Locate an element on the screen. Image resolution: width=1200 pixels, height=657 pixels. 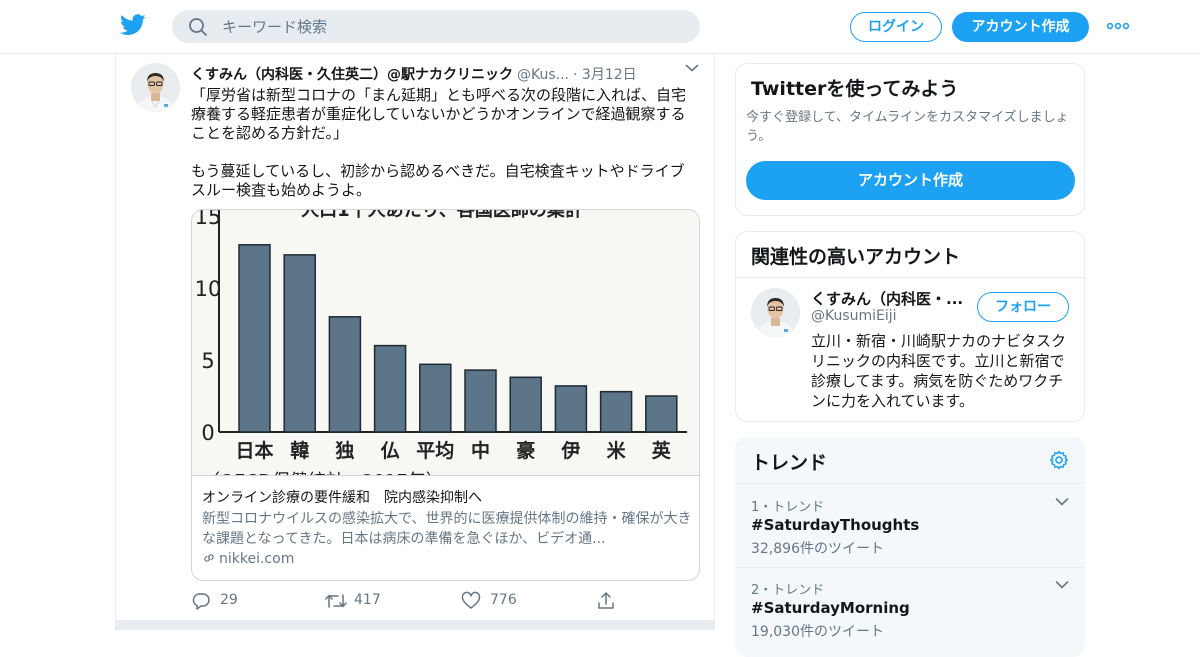
search-icon is located at coordinates (198, 27).